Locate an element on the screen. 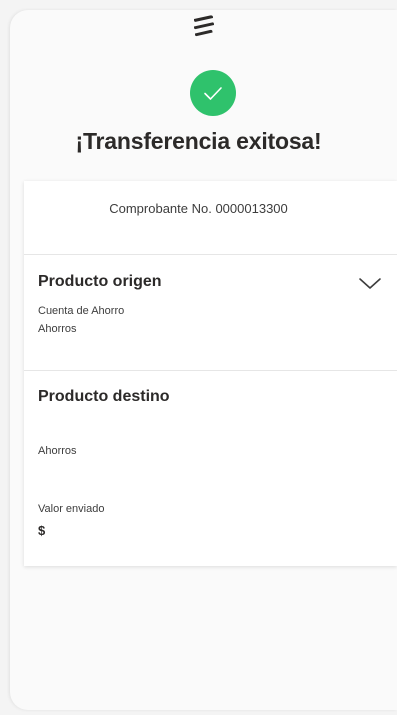  amount-value: $ is located at coordinates (42, 530).